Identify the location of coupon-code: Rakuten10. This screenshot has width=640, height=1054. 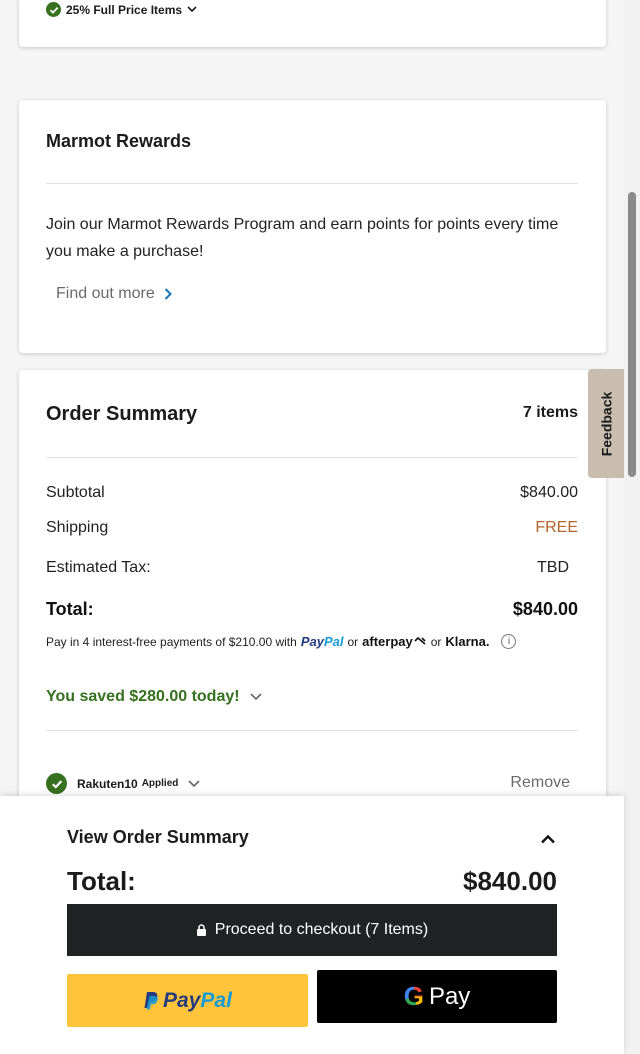
(107, 783).